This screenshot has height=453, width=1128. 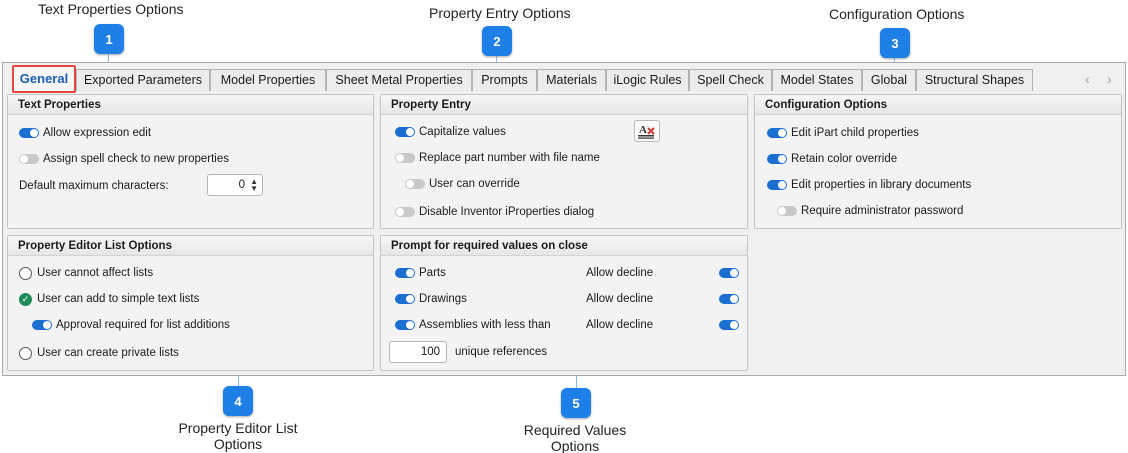 I want to click on toggle-label: Assemblies with less than, so click(x=485, y=325).